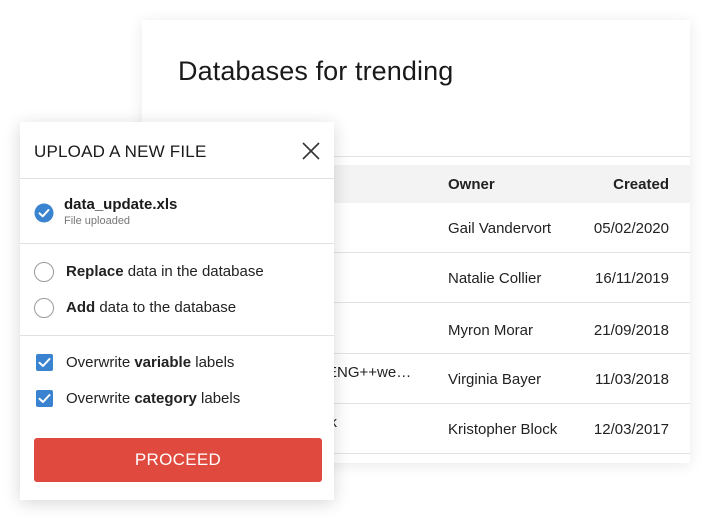  I want to click on cell-owner: Kristopher Block, so click(503, 429).